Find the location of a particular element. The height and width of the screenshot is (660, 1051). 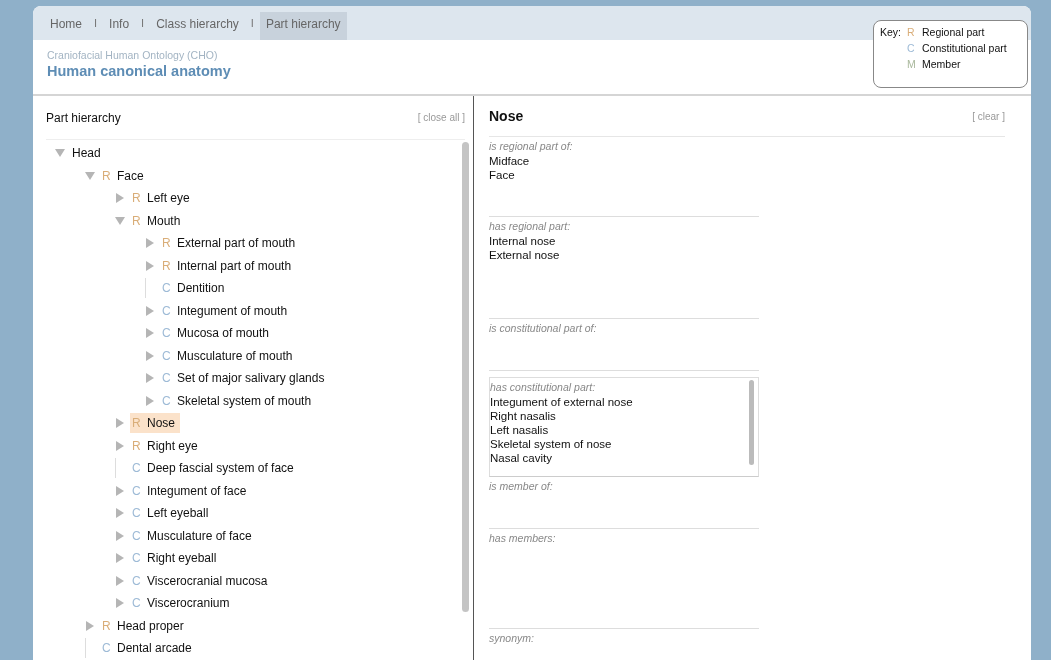

tree-item: C Musculature of mouth is located at coordinates (229, 355).